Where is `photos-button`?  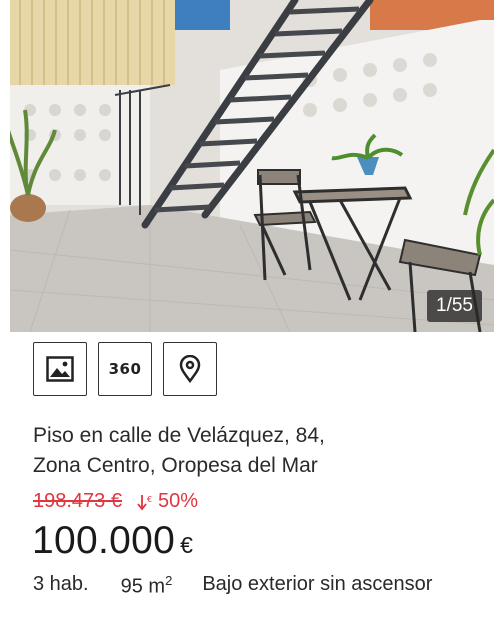
photos-button is located at coordinates (60, 369).